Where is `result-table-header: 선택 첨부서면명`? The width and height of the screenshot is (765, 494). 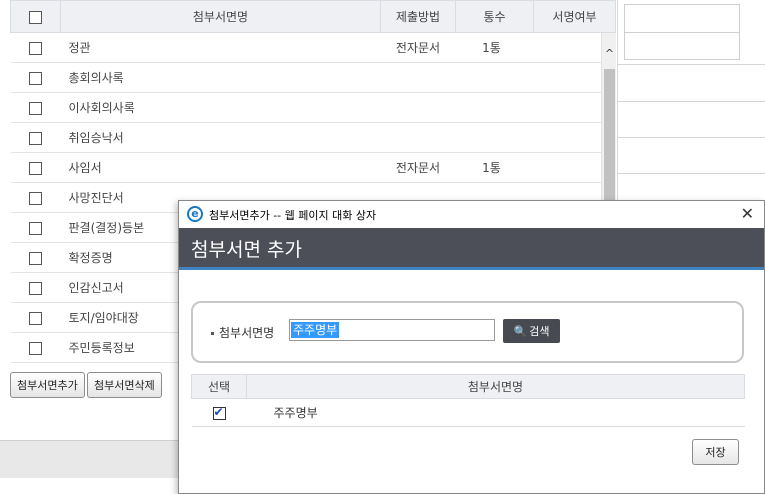
result-table-header: 선택 첨부서면명 is located at coordinates (468, 386).